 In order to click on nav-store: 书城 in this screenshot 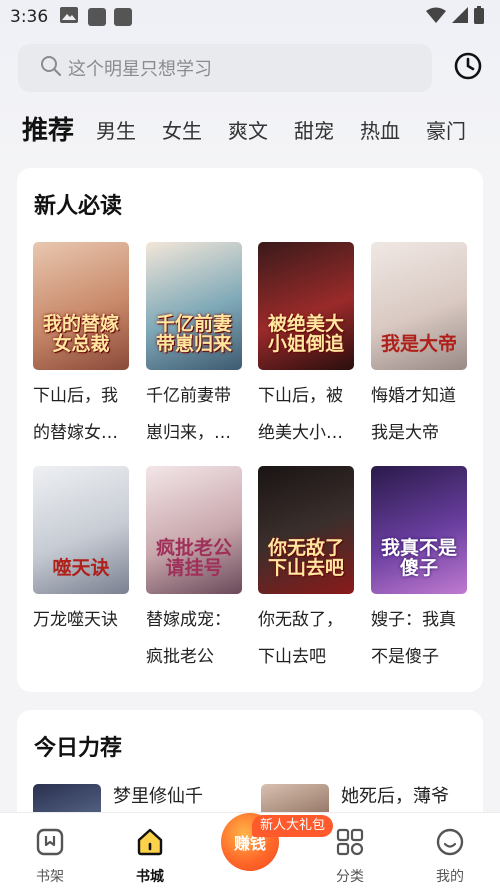, I will do `click(150, 851)`.